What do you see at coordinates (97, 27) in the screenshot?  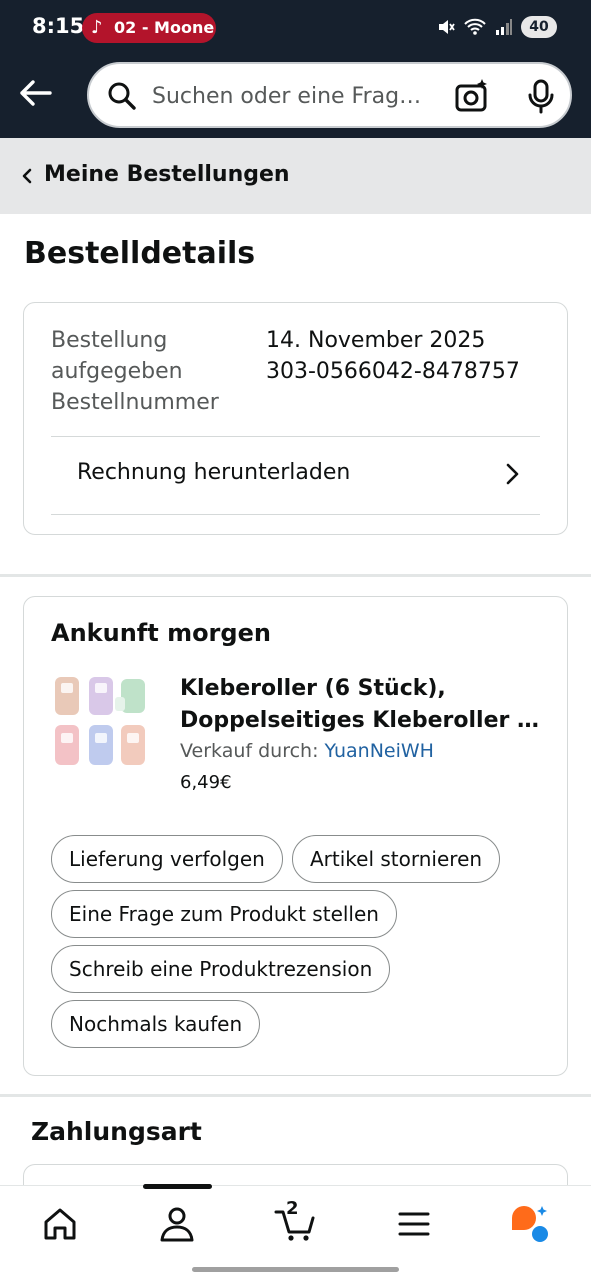 I see `music-note-icon: ♪` at bounding box center [97, 27].